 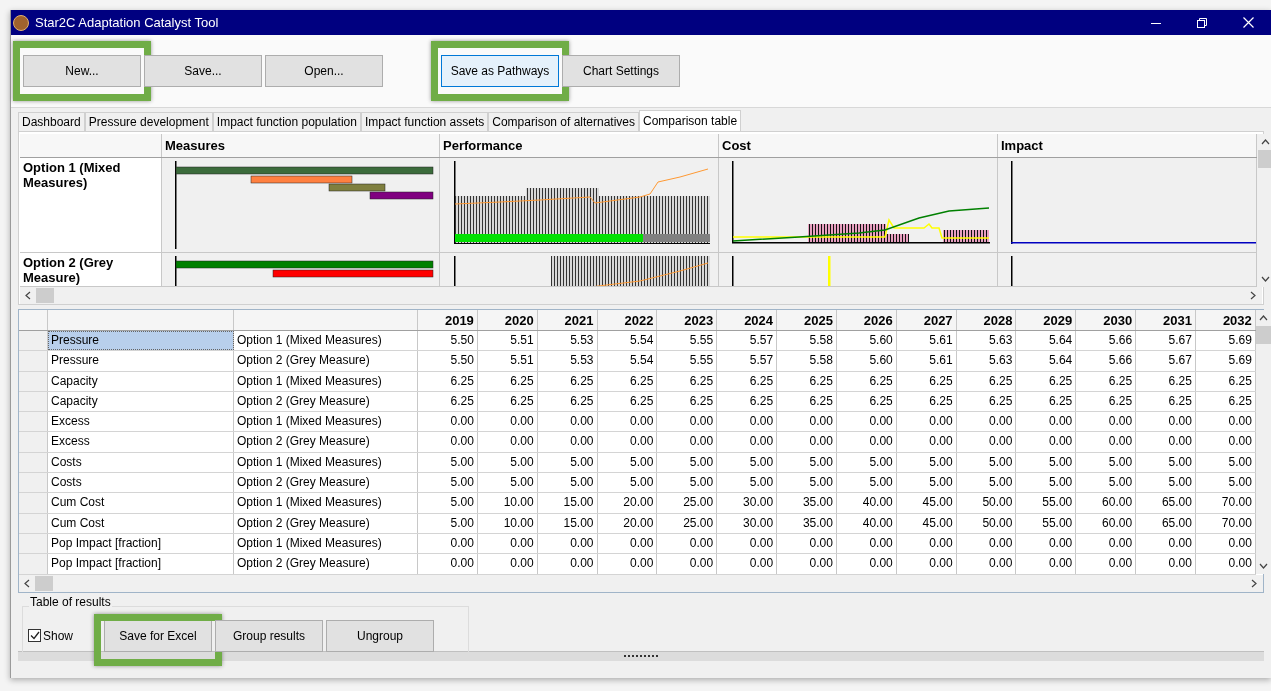 I want to click on checkbox, so click(x=34, y=636).